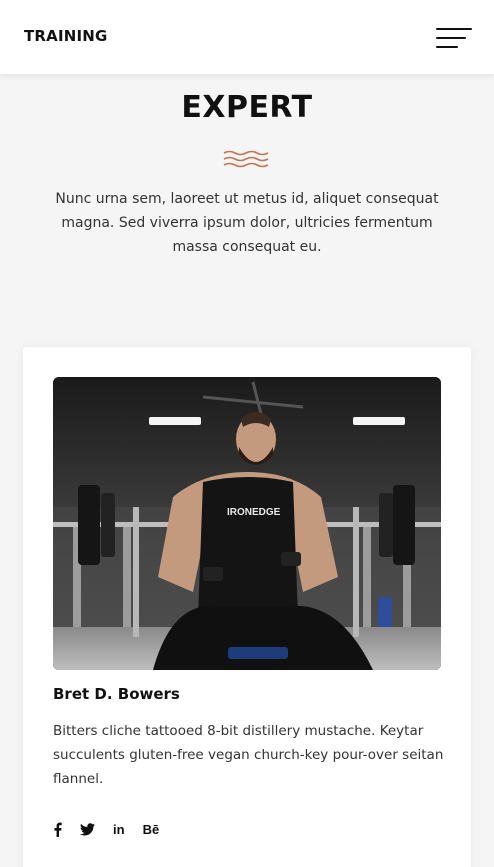  Describe the element at coordinates (57, 829) in the screenshot. I see `facebook-icon` at that location.